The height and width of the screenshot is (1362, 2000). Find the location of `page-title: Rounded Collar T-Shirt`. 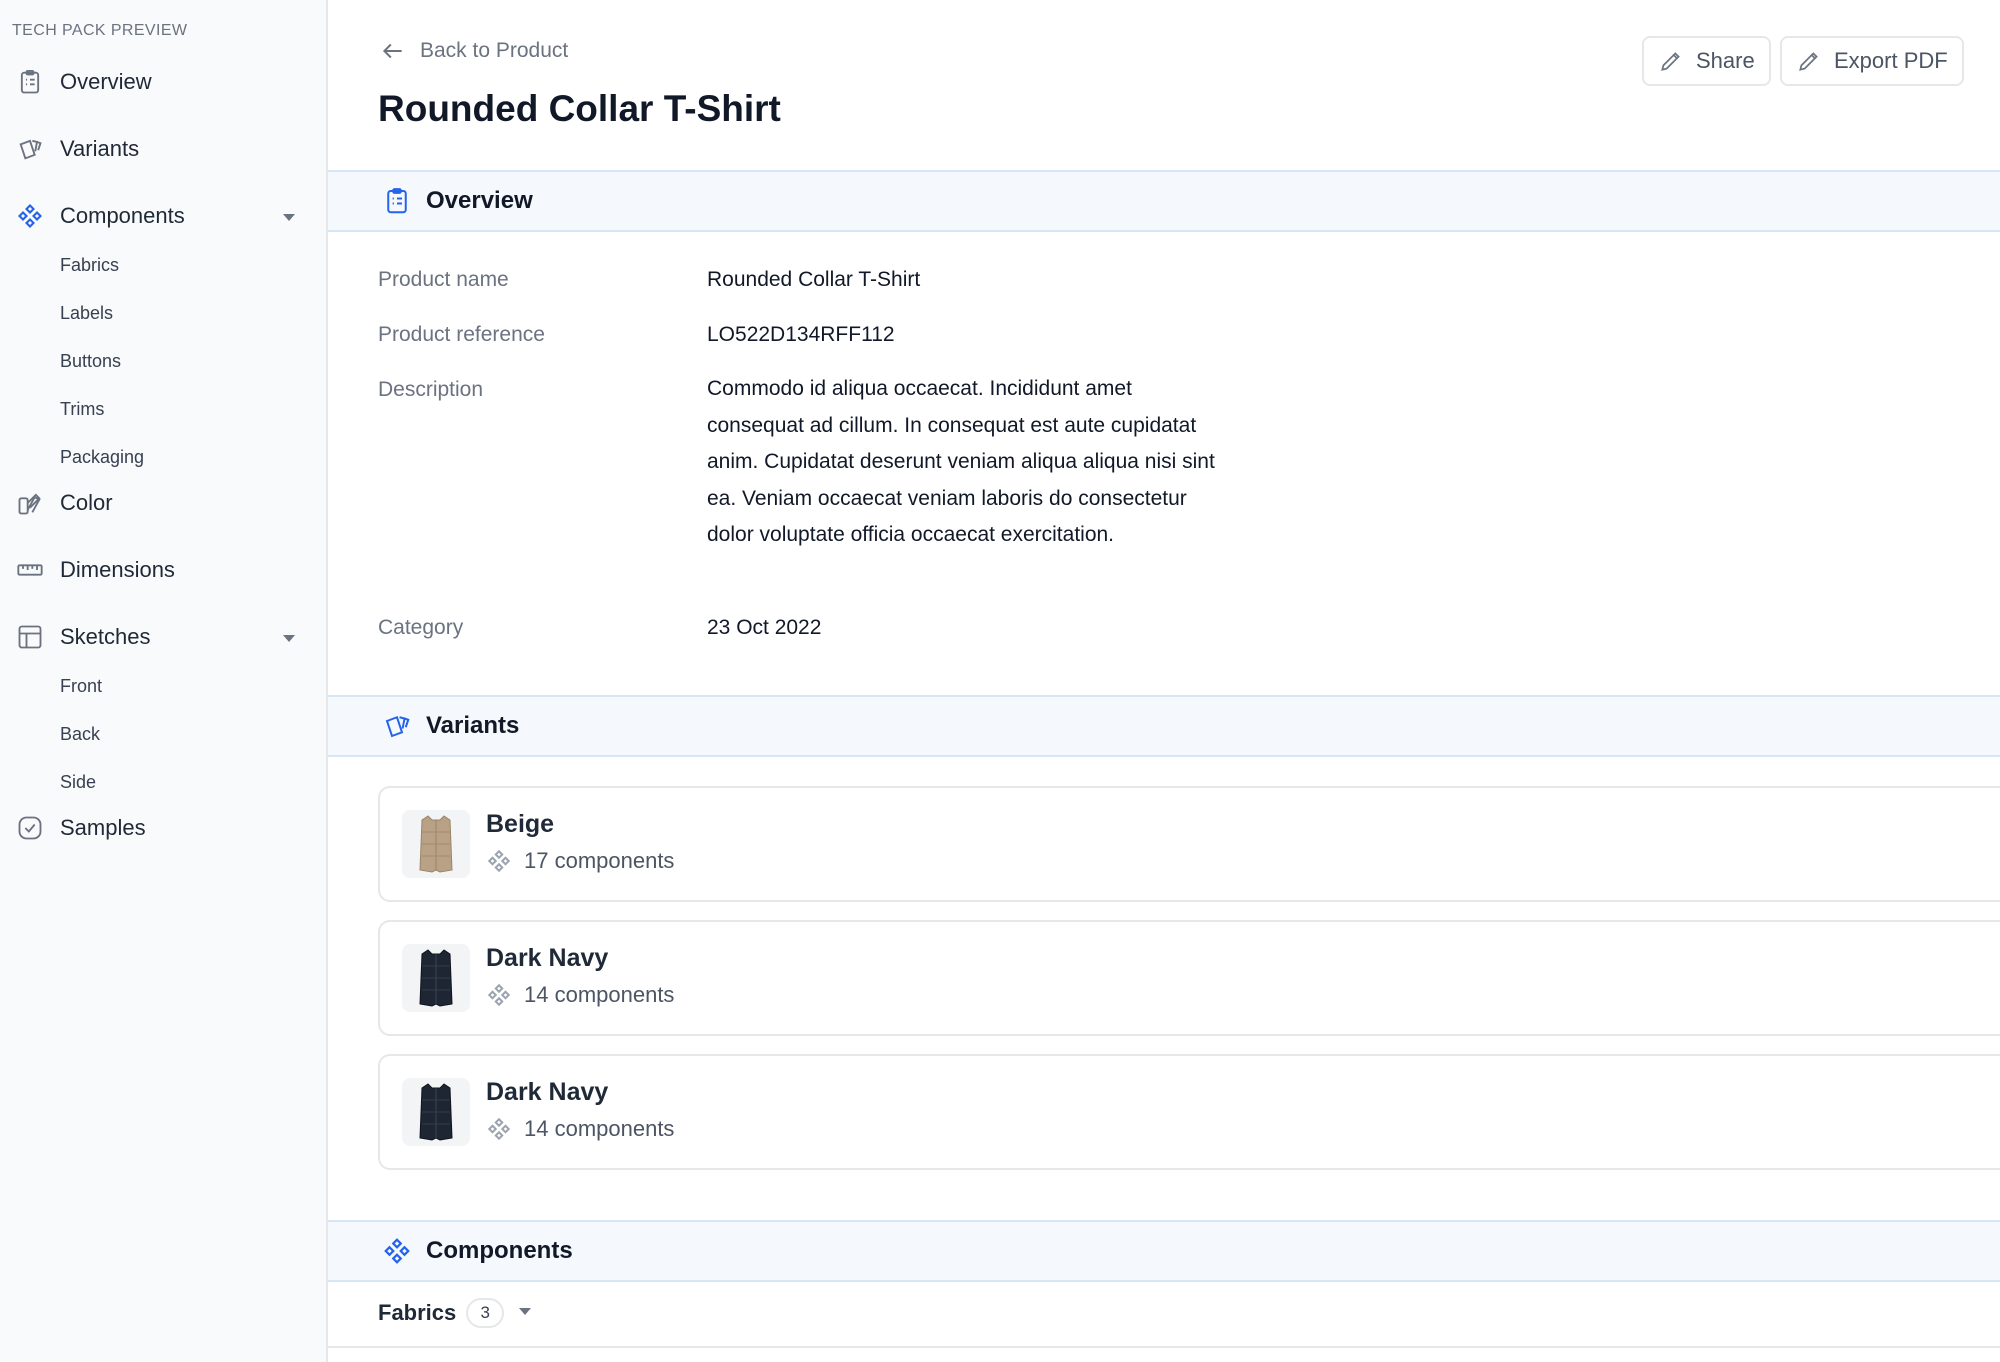

page-title: Rounded Collar T-Shirt is located at coordinates (579, 108).